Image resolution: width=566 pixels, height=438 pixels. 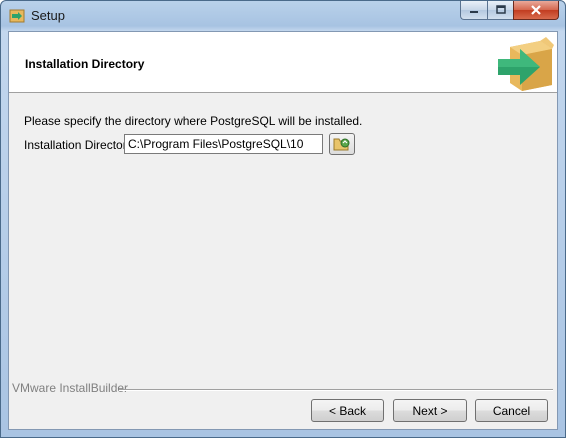 I want to click on back-button: < Back, so click(x=347, y=410).